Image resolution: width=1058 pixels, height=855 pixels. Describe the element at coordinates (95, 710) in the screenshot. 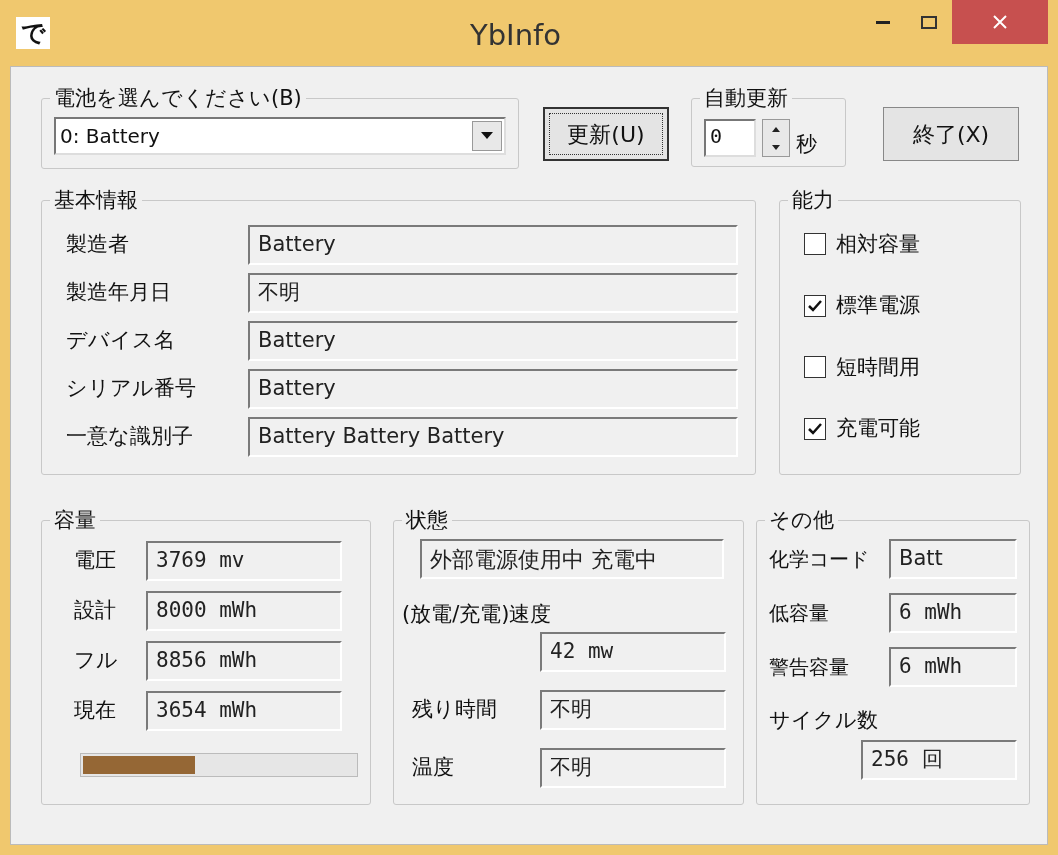

I see `field-label: 現在` at that location.